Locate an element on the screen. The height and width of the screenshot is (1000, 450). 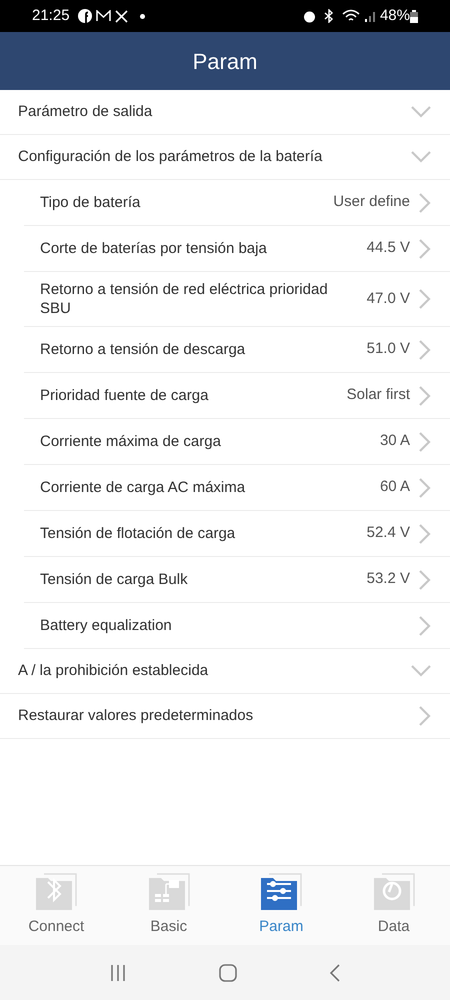
setting-row: Corte de baterías por tensión baja 44.5 V is located at coordinates (237, 249).